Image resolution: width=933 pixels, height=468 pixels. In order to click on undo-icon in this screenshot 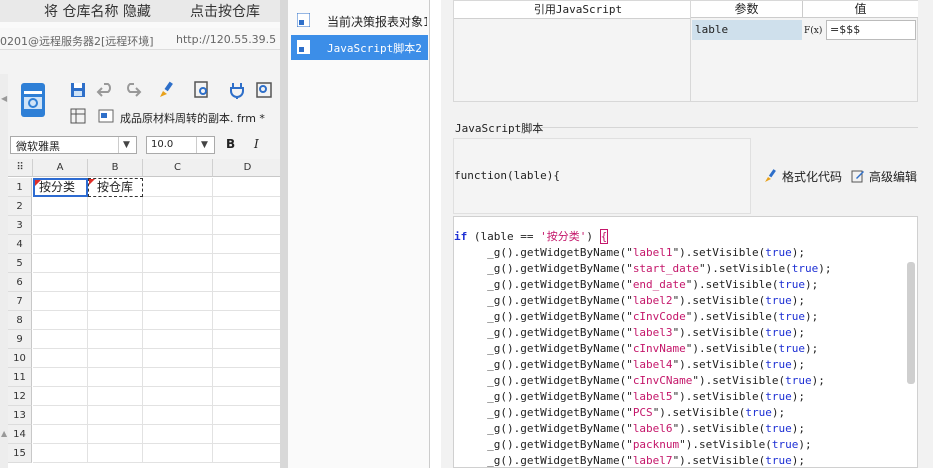, I will do `click(106, 90)`.